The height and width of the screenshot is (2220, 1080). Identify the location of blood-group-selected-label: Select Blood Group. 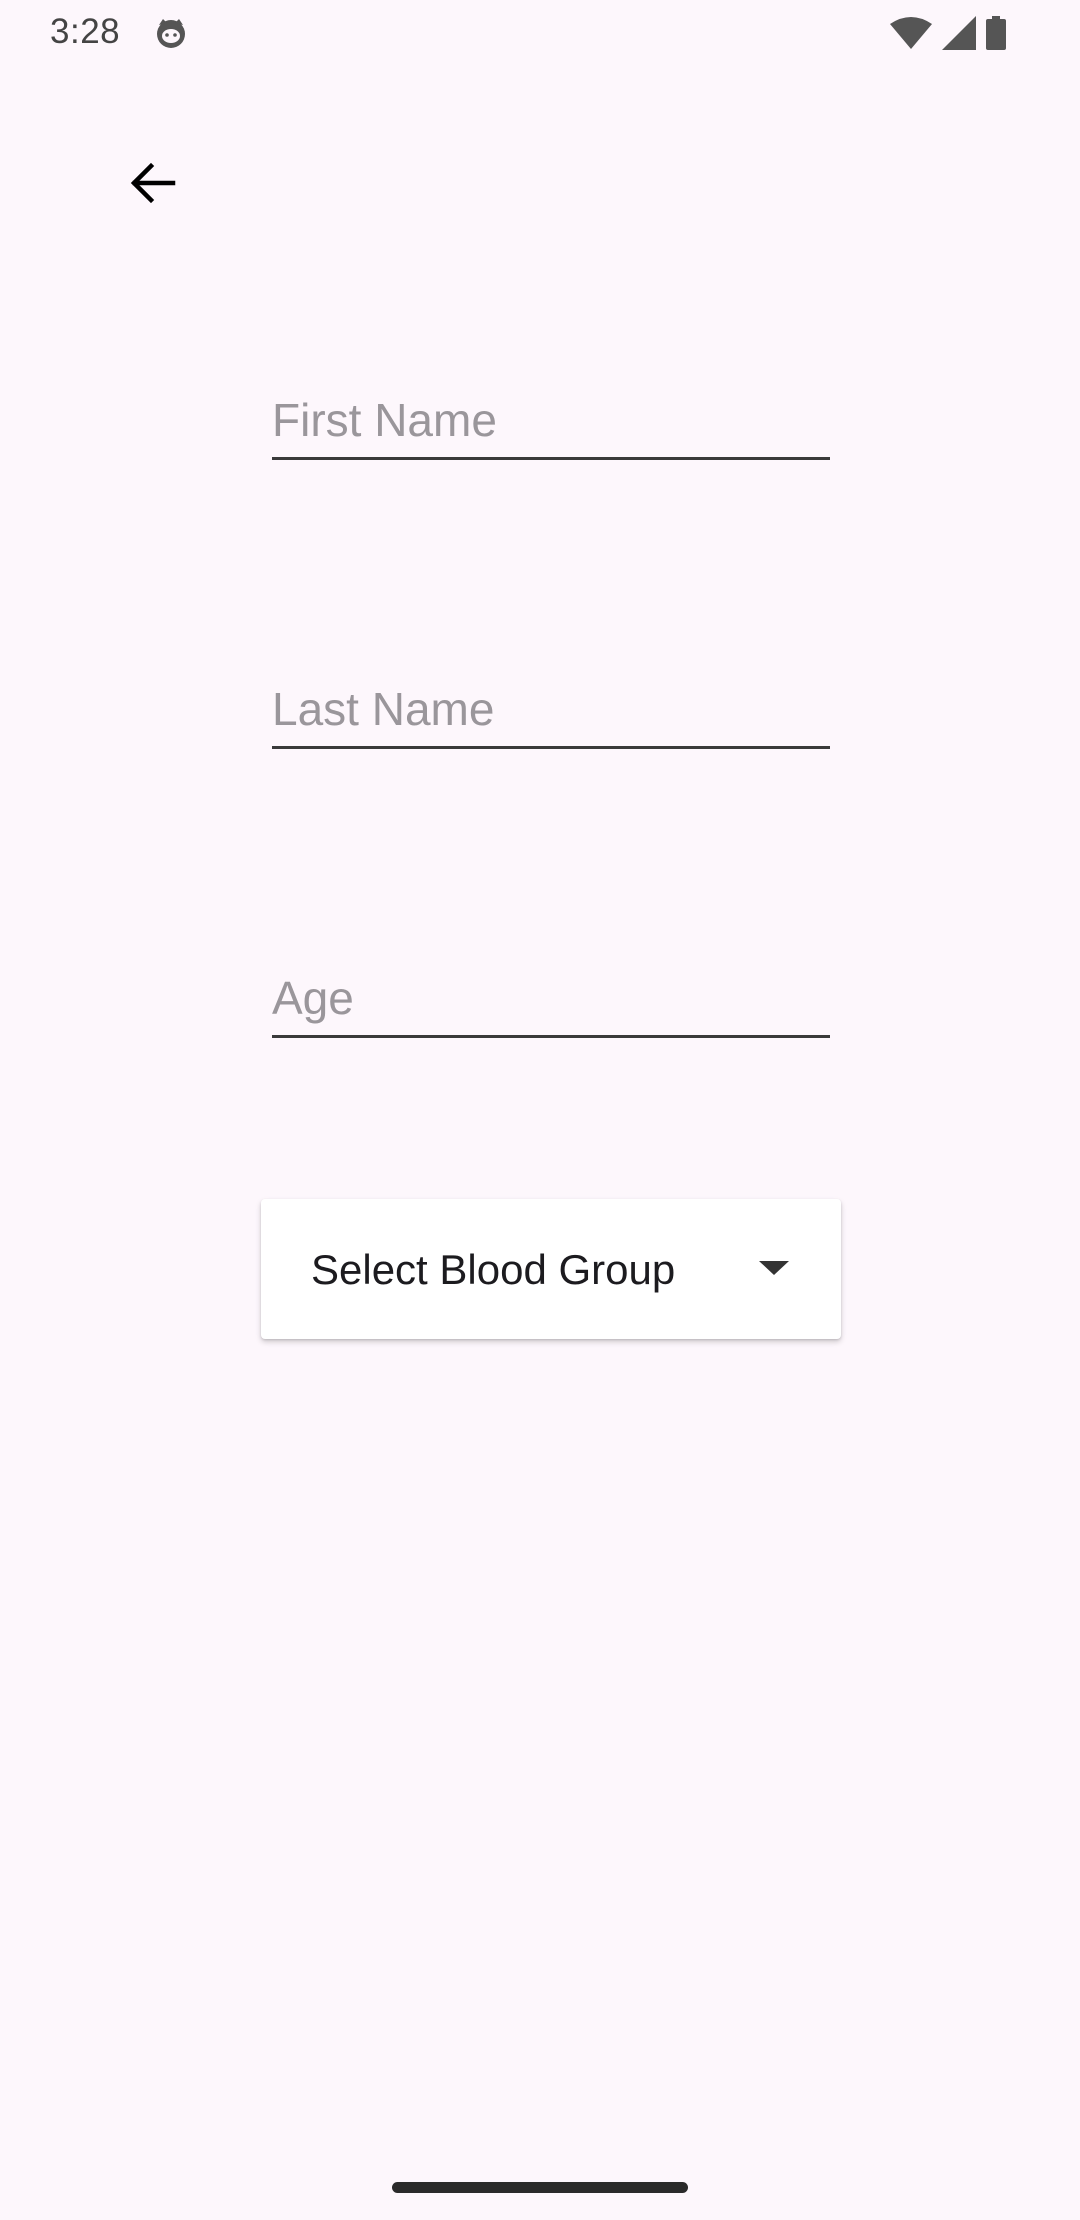
(493, 1269).